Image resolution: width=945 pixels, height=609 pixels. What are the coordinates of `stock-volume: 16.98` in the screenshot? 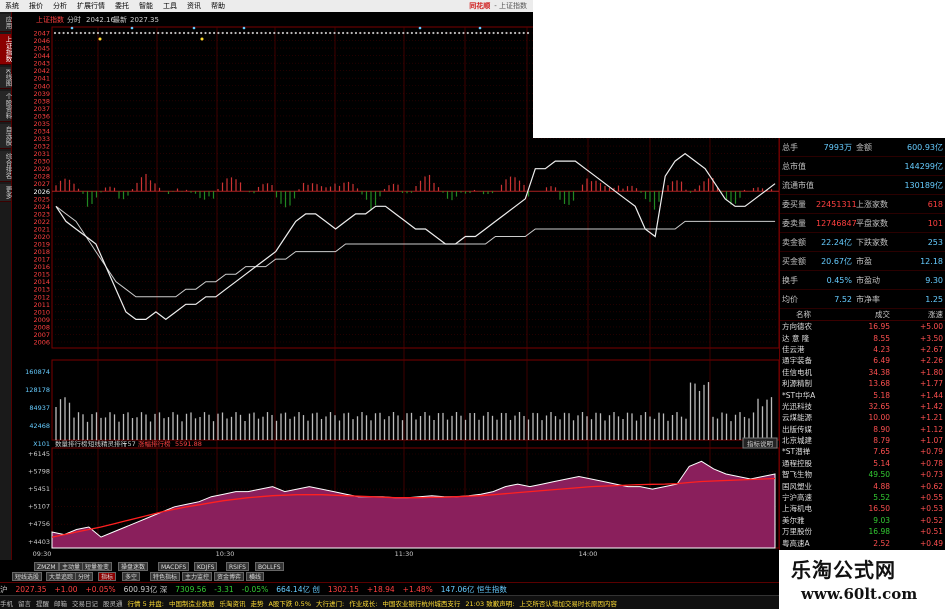 It's located at (879, 532).